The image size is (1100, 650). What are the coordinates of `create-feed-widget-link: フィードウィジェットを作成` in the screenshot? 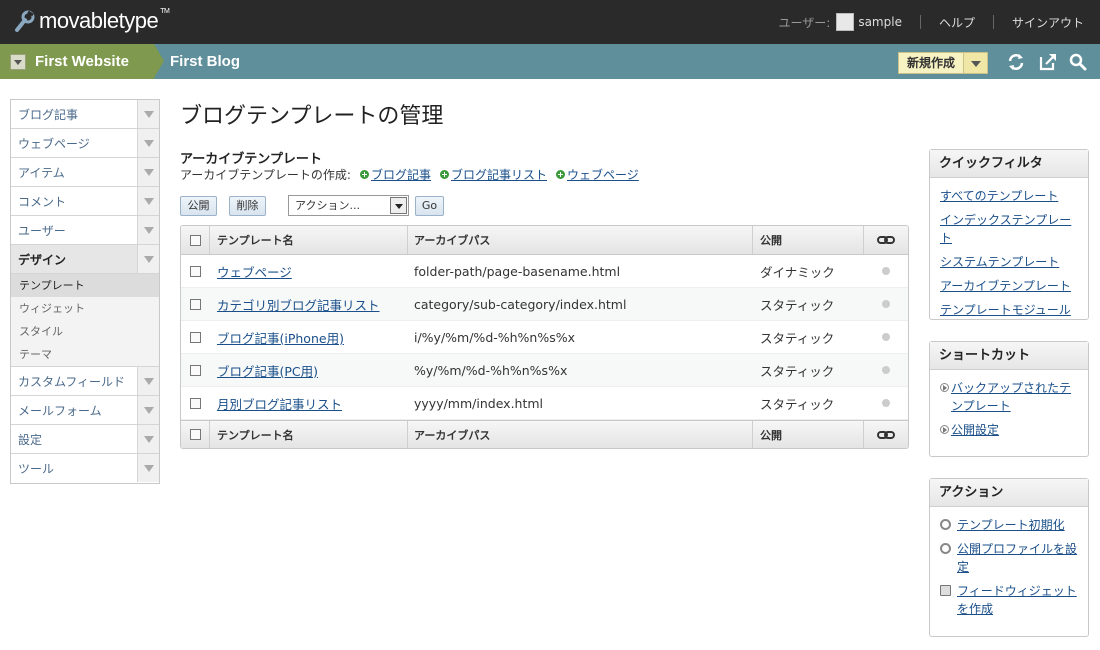 It's located at (1018, 600).